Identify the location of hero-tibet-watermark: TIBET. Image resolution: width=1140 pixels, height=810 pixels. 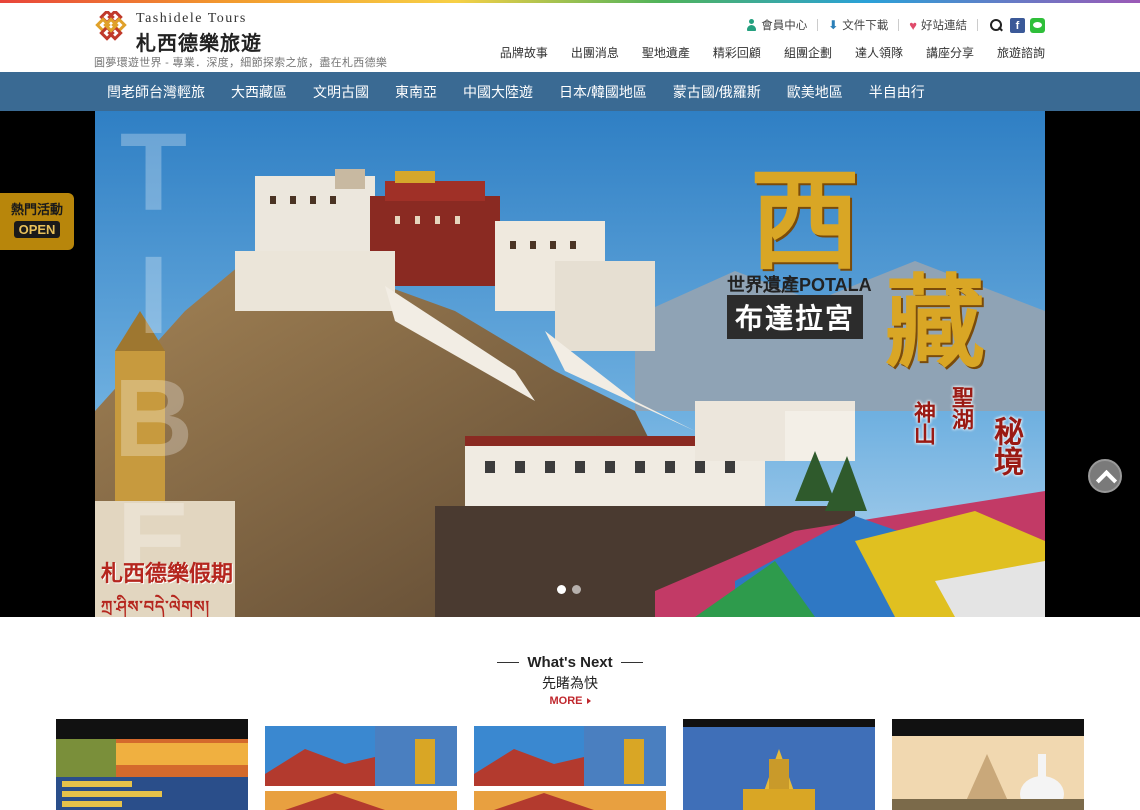
(155, 364).